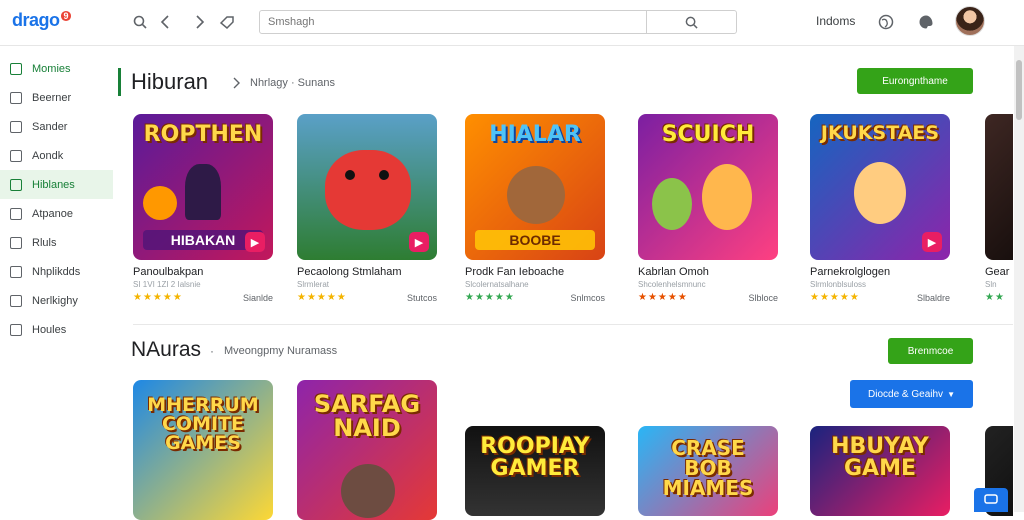 The height and width of the screenshot is (520, 1024). What do you see at coordinates (453, 22) in the screenshot?
I see `search-input` at bounding box center [453, 22].